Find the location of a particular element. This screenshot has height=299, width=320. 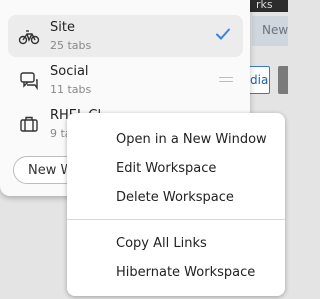

checkmark-icon is located at coordinates (223, 34).